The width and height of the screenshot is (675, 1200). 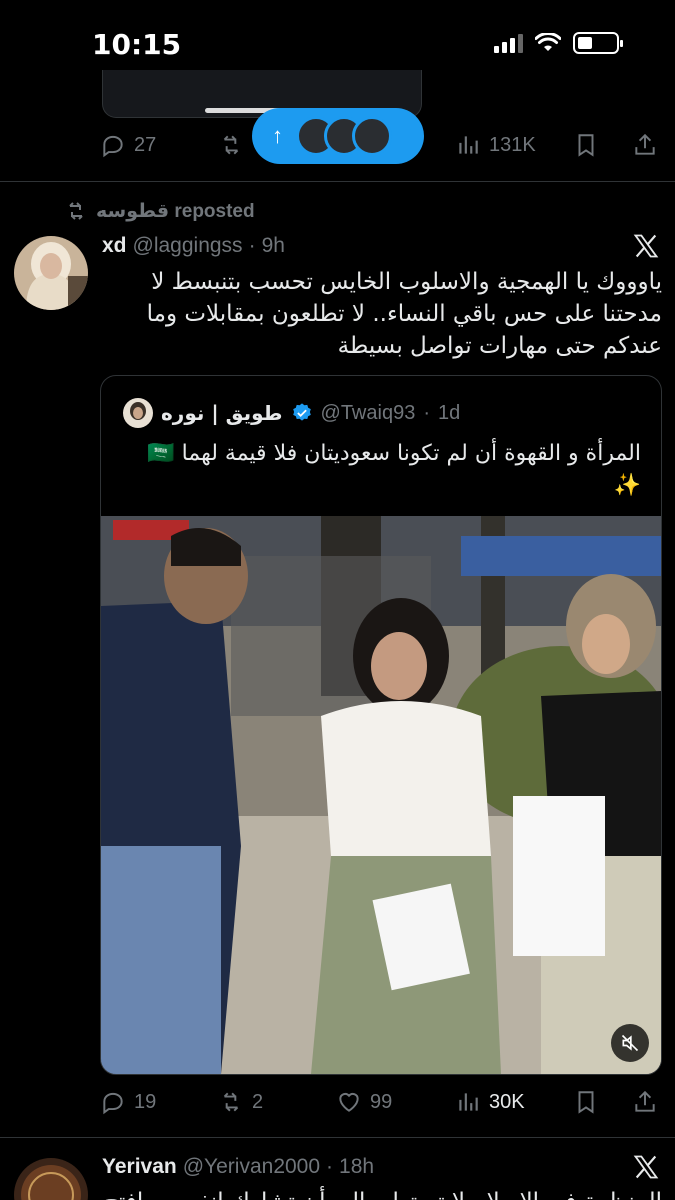 I want to click on reply-count: 19, so click(x=145, y=1101).